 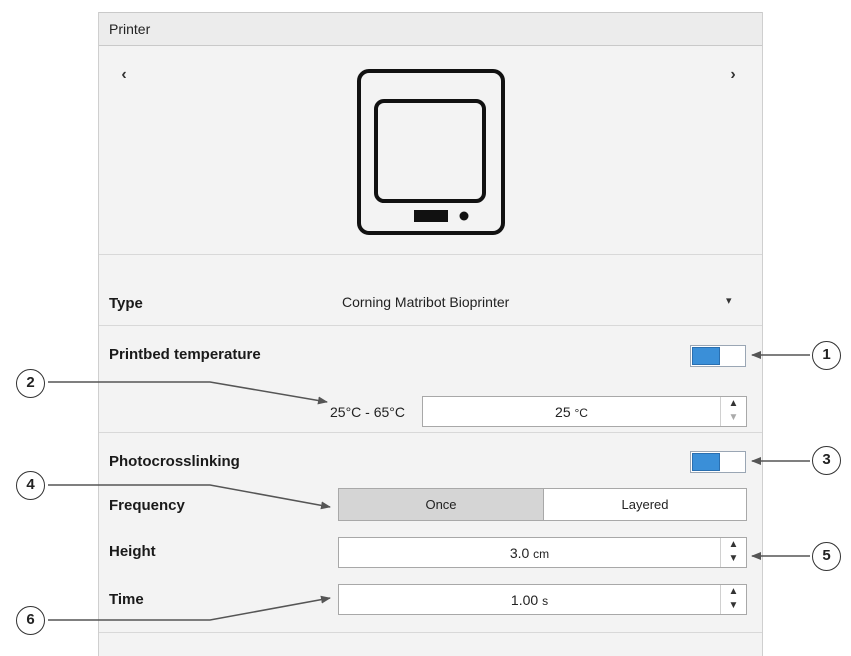 I want to click on callout-6: 6, so click(x=30, y=620).